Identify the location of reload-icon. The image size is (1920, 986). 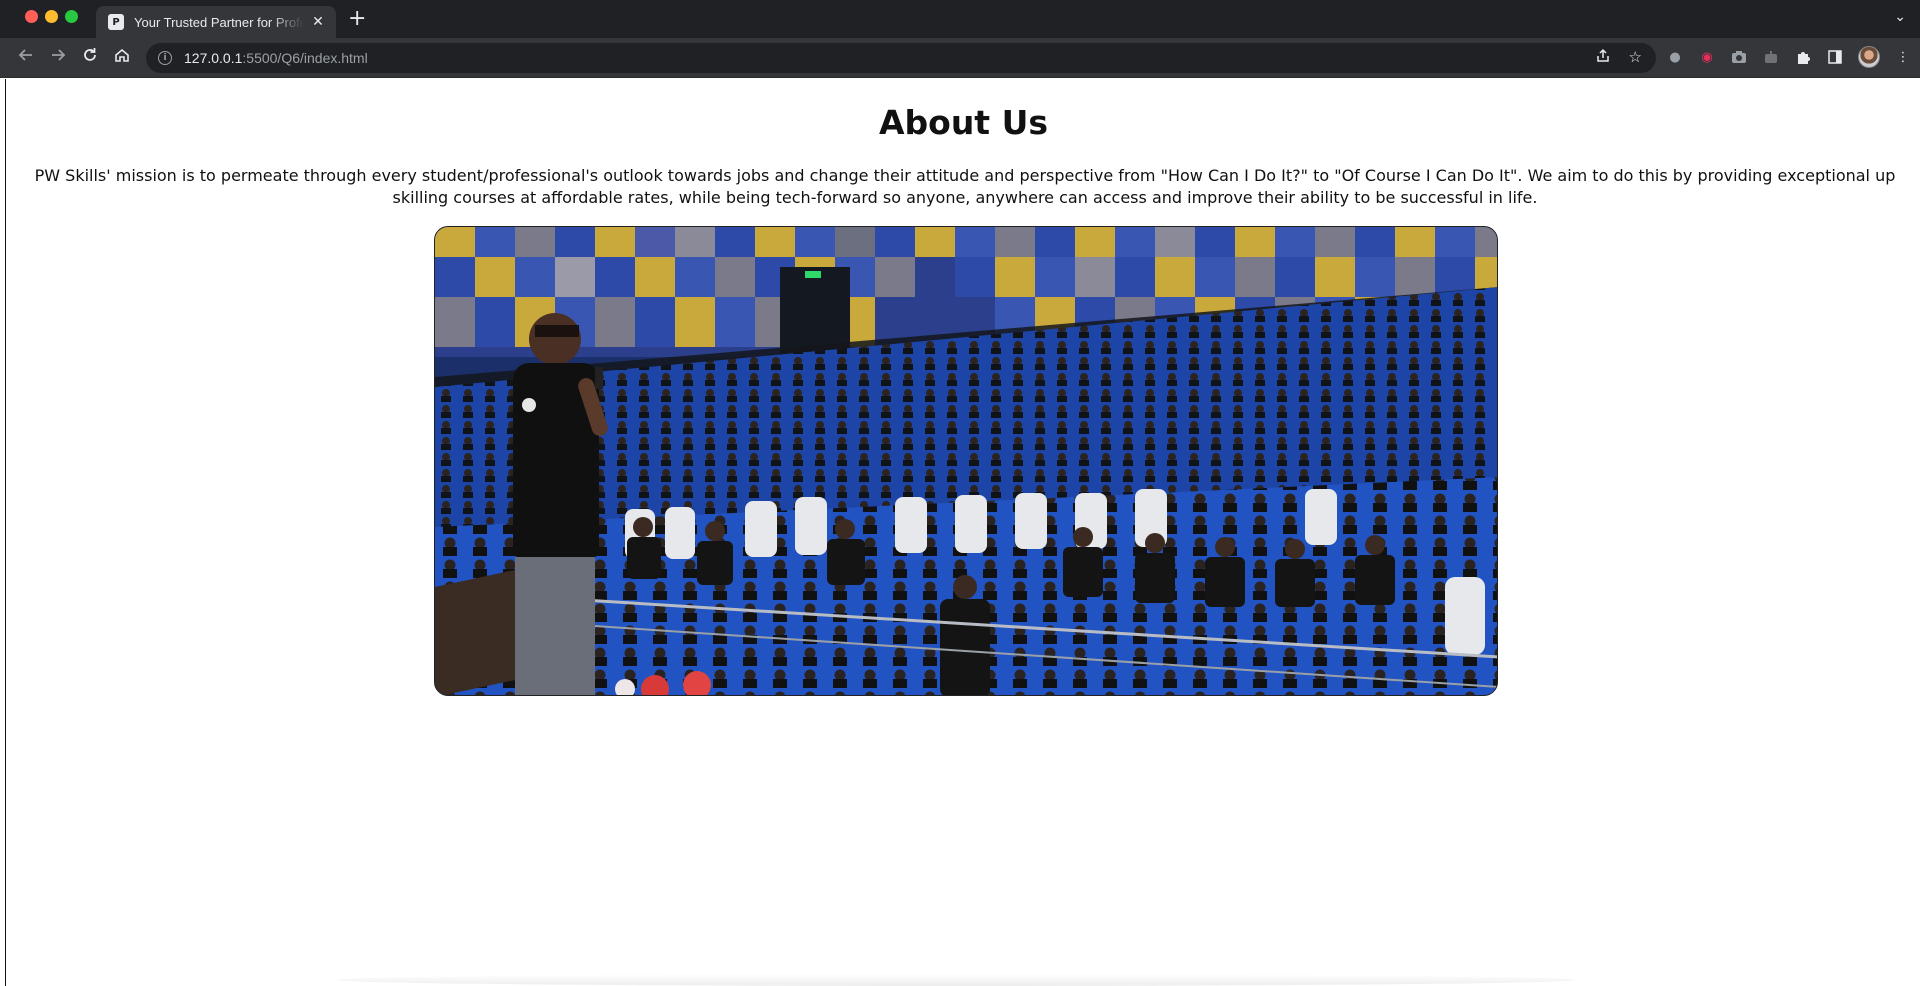
(90, 54).